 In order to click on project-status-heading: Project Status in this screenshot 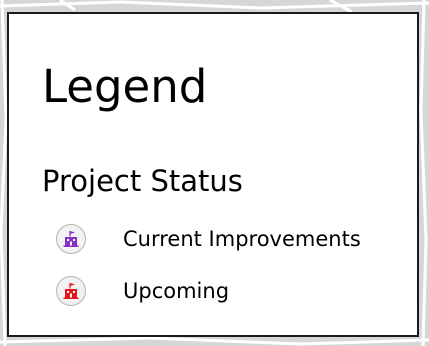, I will do `click(142, 181)`.